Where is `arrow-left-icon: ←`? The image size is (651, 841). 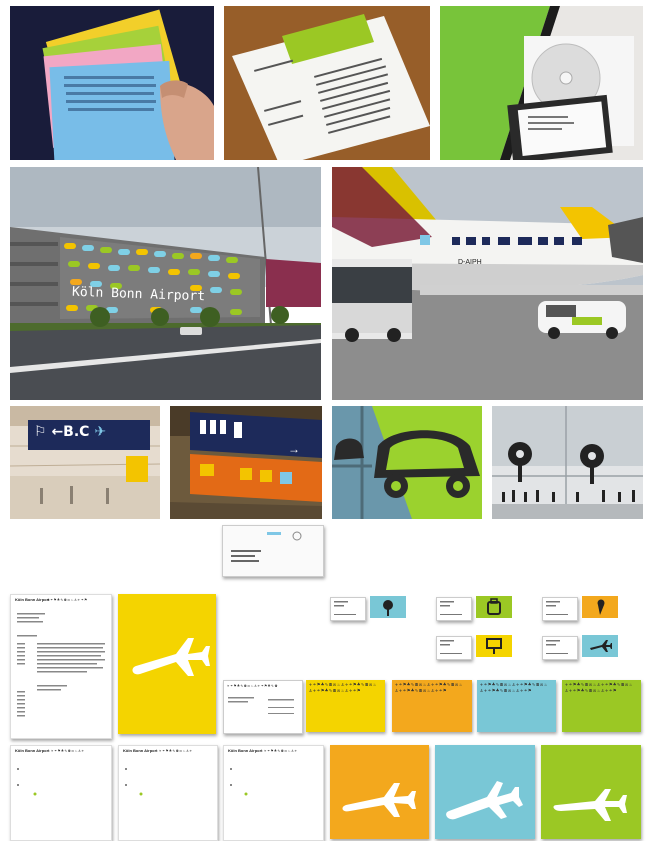 arrow-left-icon: ← is located at coordinates (57, 432).